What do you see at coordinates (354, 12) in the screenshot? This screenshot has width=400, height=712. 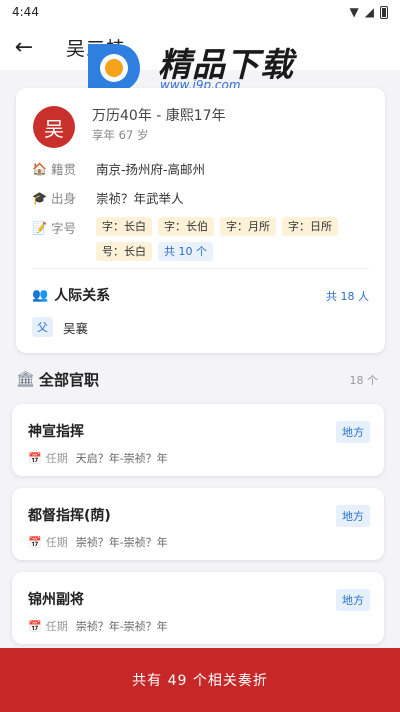 I see `wifi-icon: ▼` at bounding box center [354, 12].